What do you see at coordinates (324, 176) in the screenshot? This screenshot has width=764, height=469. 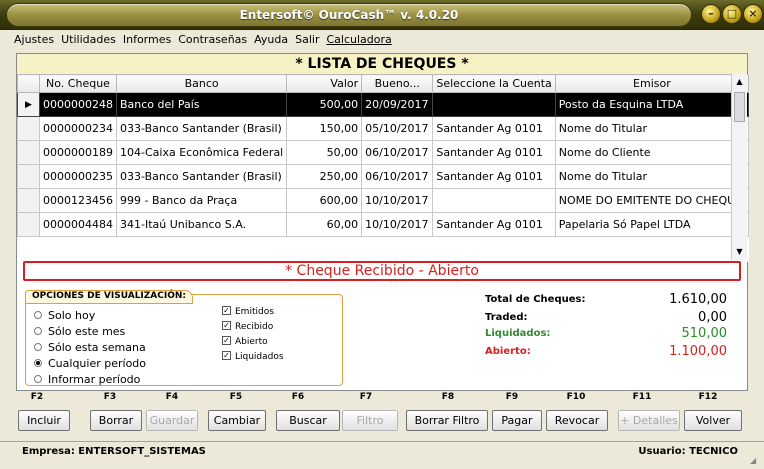 I see `cell-valor: 250,00` at bounding box center [324, 176].